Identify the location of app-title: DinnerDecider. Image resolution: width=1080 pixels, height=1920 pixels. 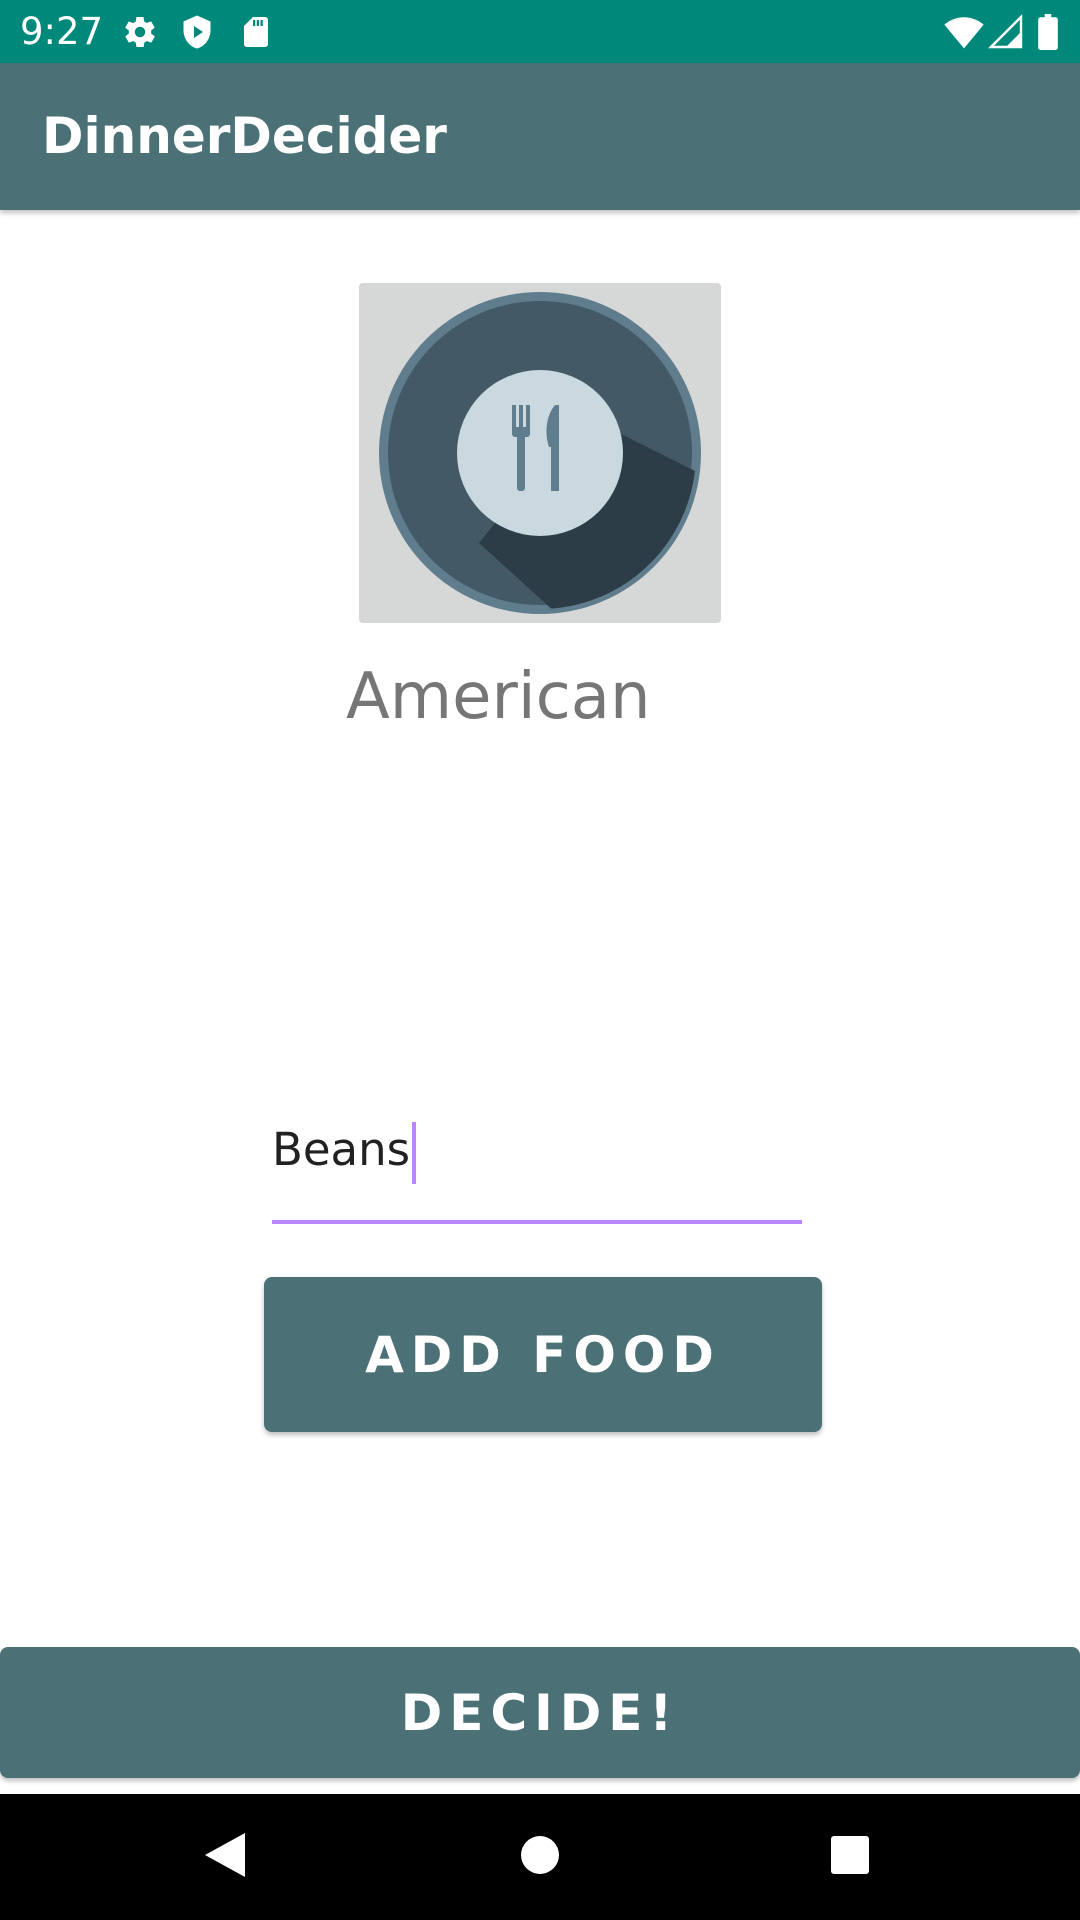
(244, 136).